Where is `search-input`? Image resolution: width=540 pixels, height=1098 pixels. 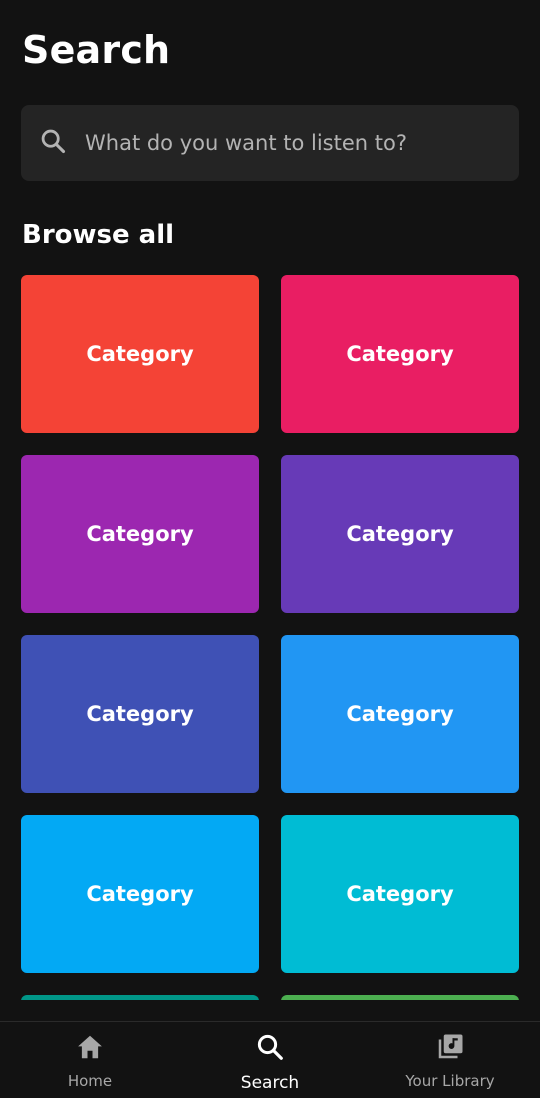
search-input is located at coordinates (302, 143).